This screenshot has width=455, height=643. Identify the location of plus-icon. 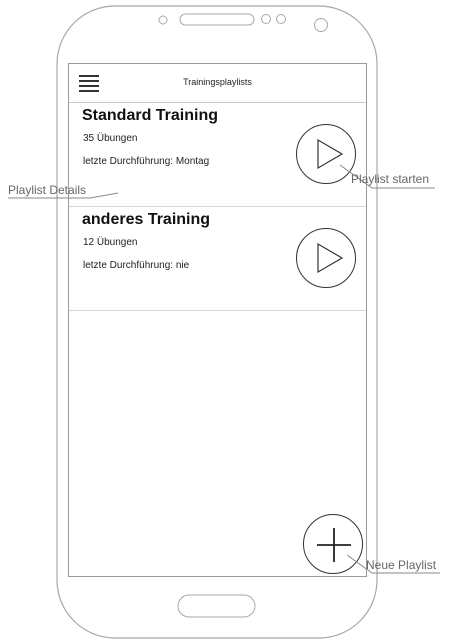
(334, 545).